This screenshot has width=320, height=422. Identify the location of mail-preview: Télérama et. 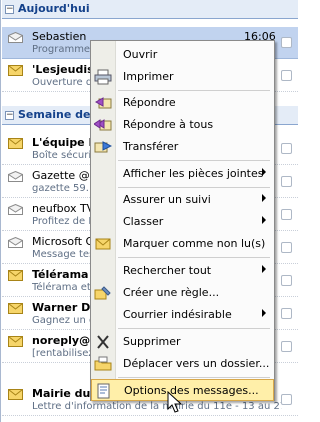
(61, 287).